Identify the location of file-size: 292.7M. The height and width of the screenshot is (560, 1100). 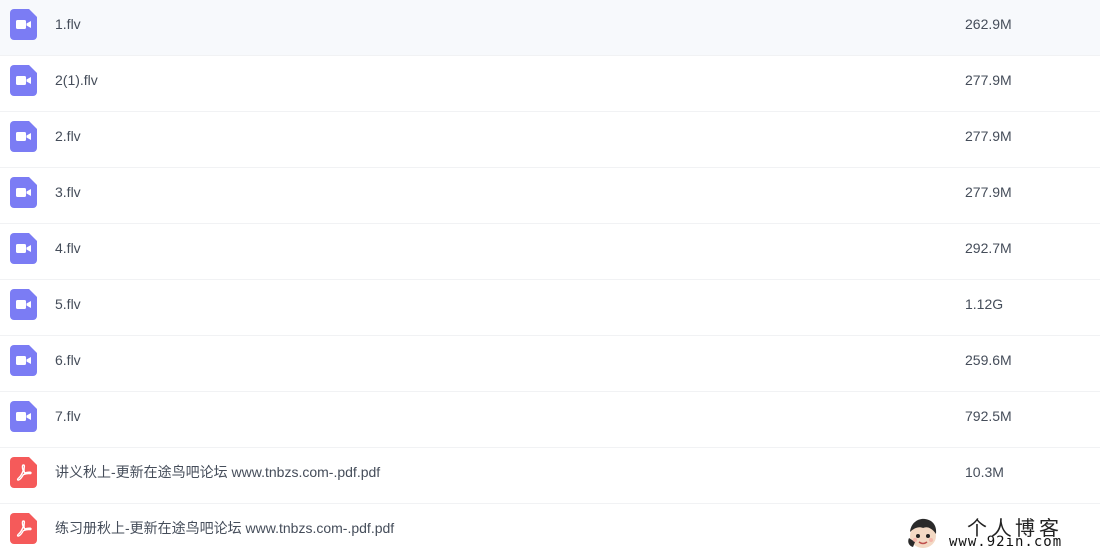
(988, 248).